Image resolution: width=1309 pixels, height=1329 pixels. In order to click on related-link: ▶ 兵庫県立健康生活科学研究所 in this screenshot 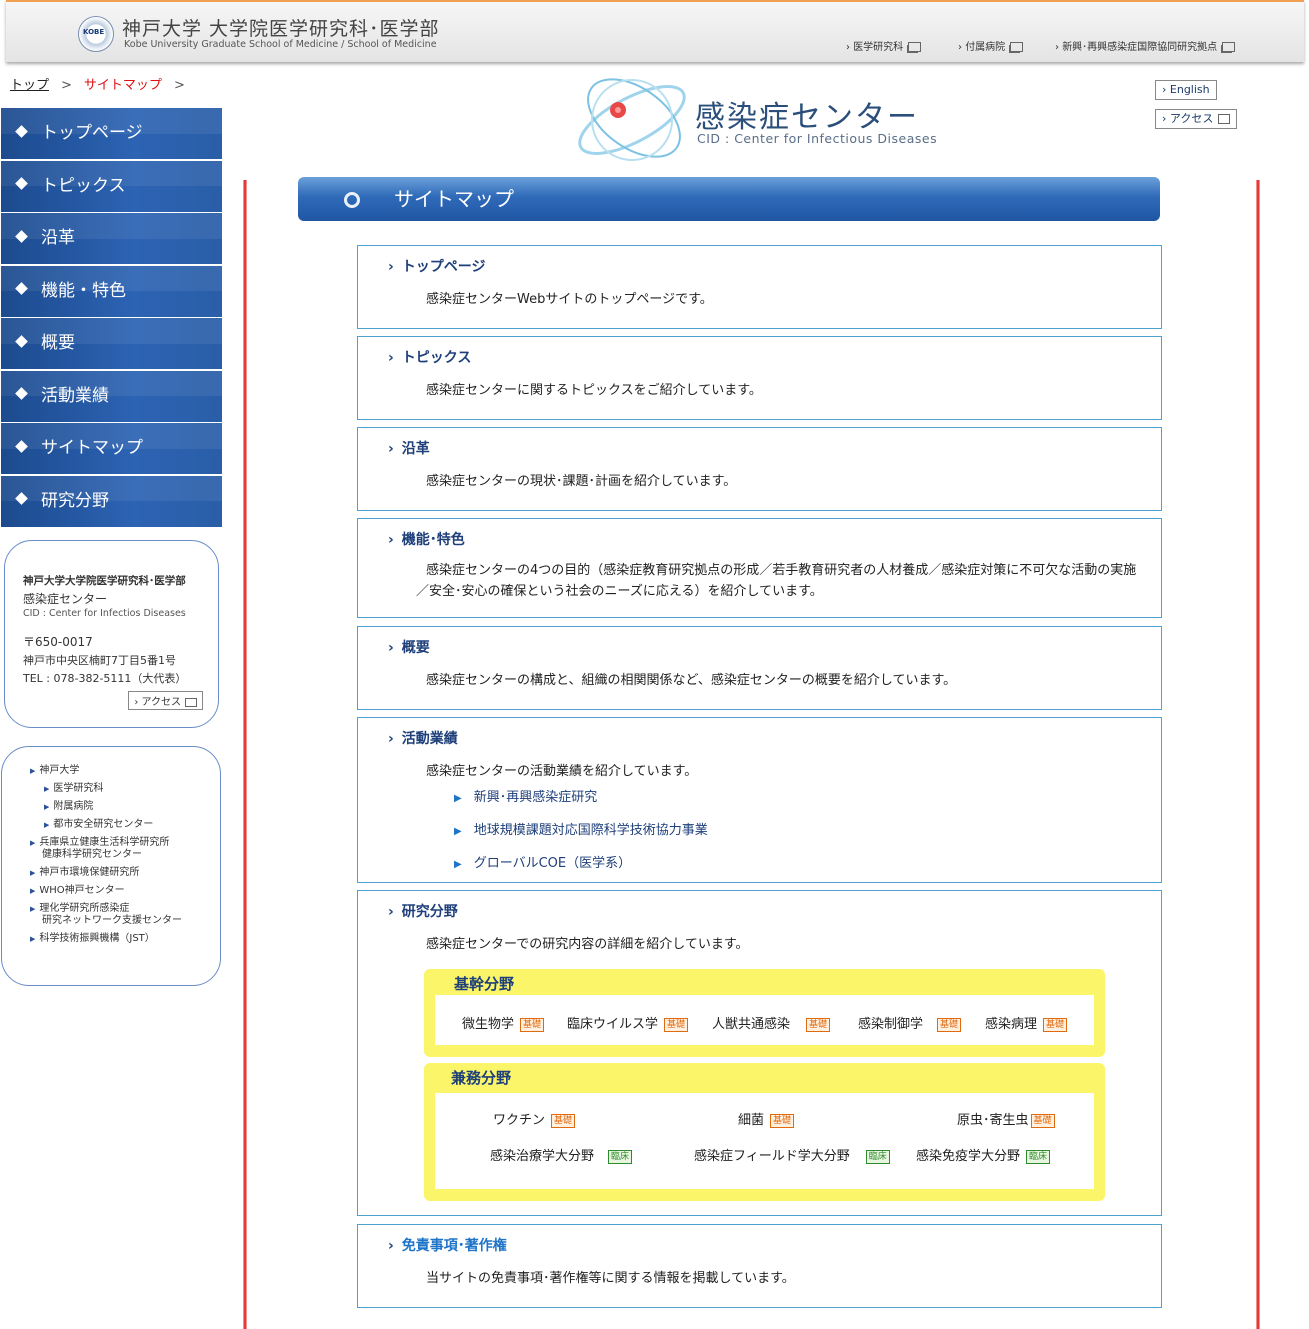, I will do `click(125, 843)`.